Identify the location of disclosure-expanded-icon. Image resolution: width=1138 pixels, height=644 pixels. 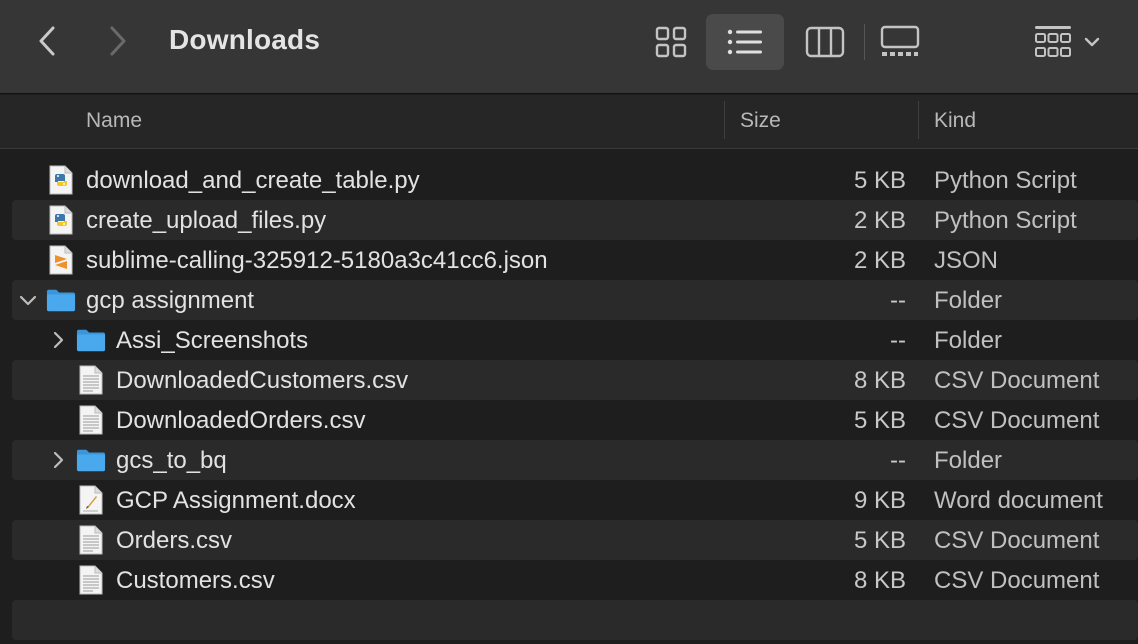
(28, 300).